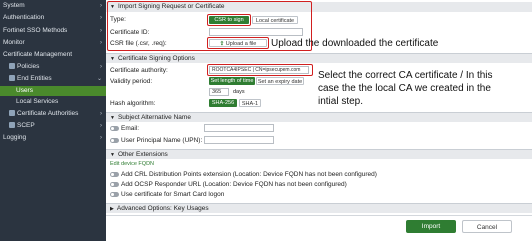  Describe the element at coordinates (142, 154) in the screenshot. I see `section-title: Other Extensions` at that location.